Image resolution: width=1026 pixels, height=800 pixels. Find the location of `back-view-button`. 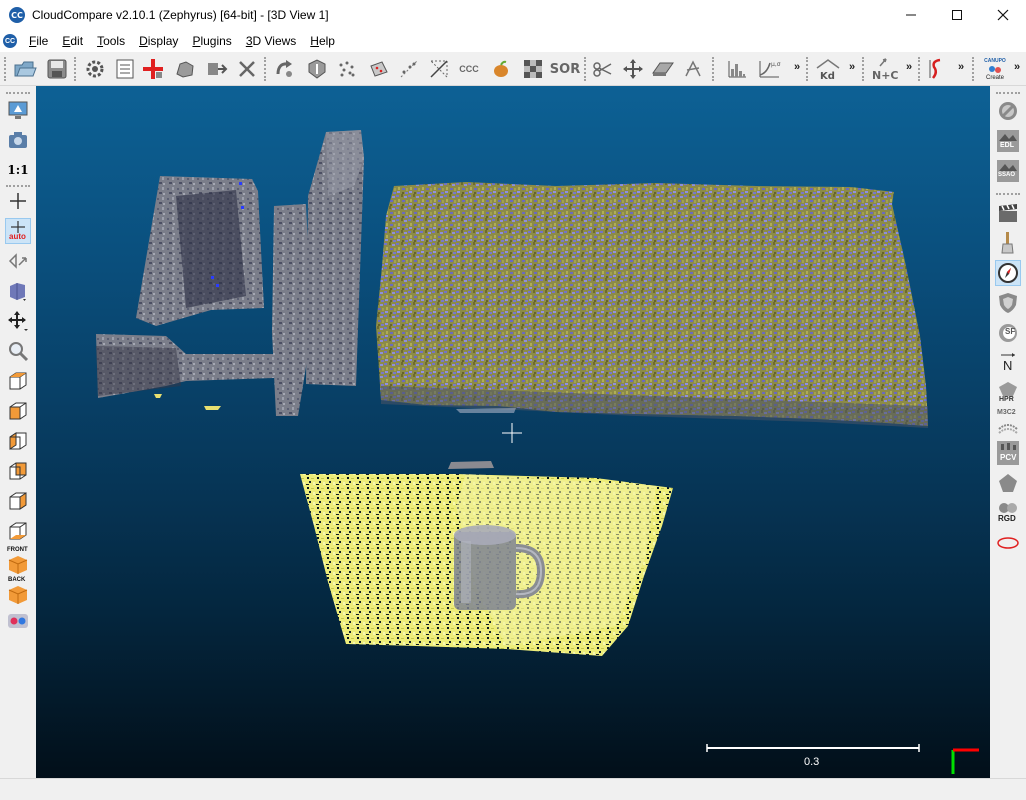

back-view-button is located at coordinates (18, 471).